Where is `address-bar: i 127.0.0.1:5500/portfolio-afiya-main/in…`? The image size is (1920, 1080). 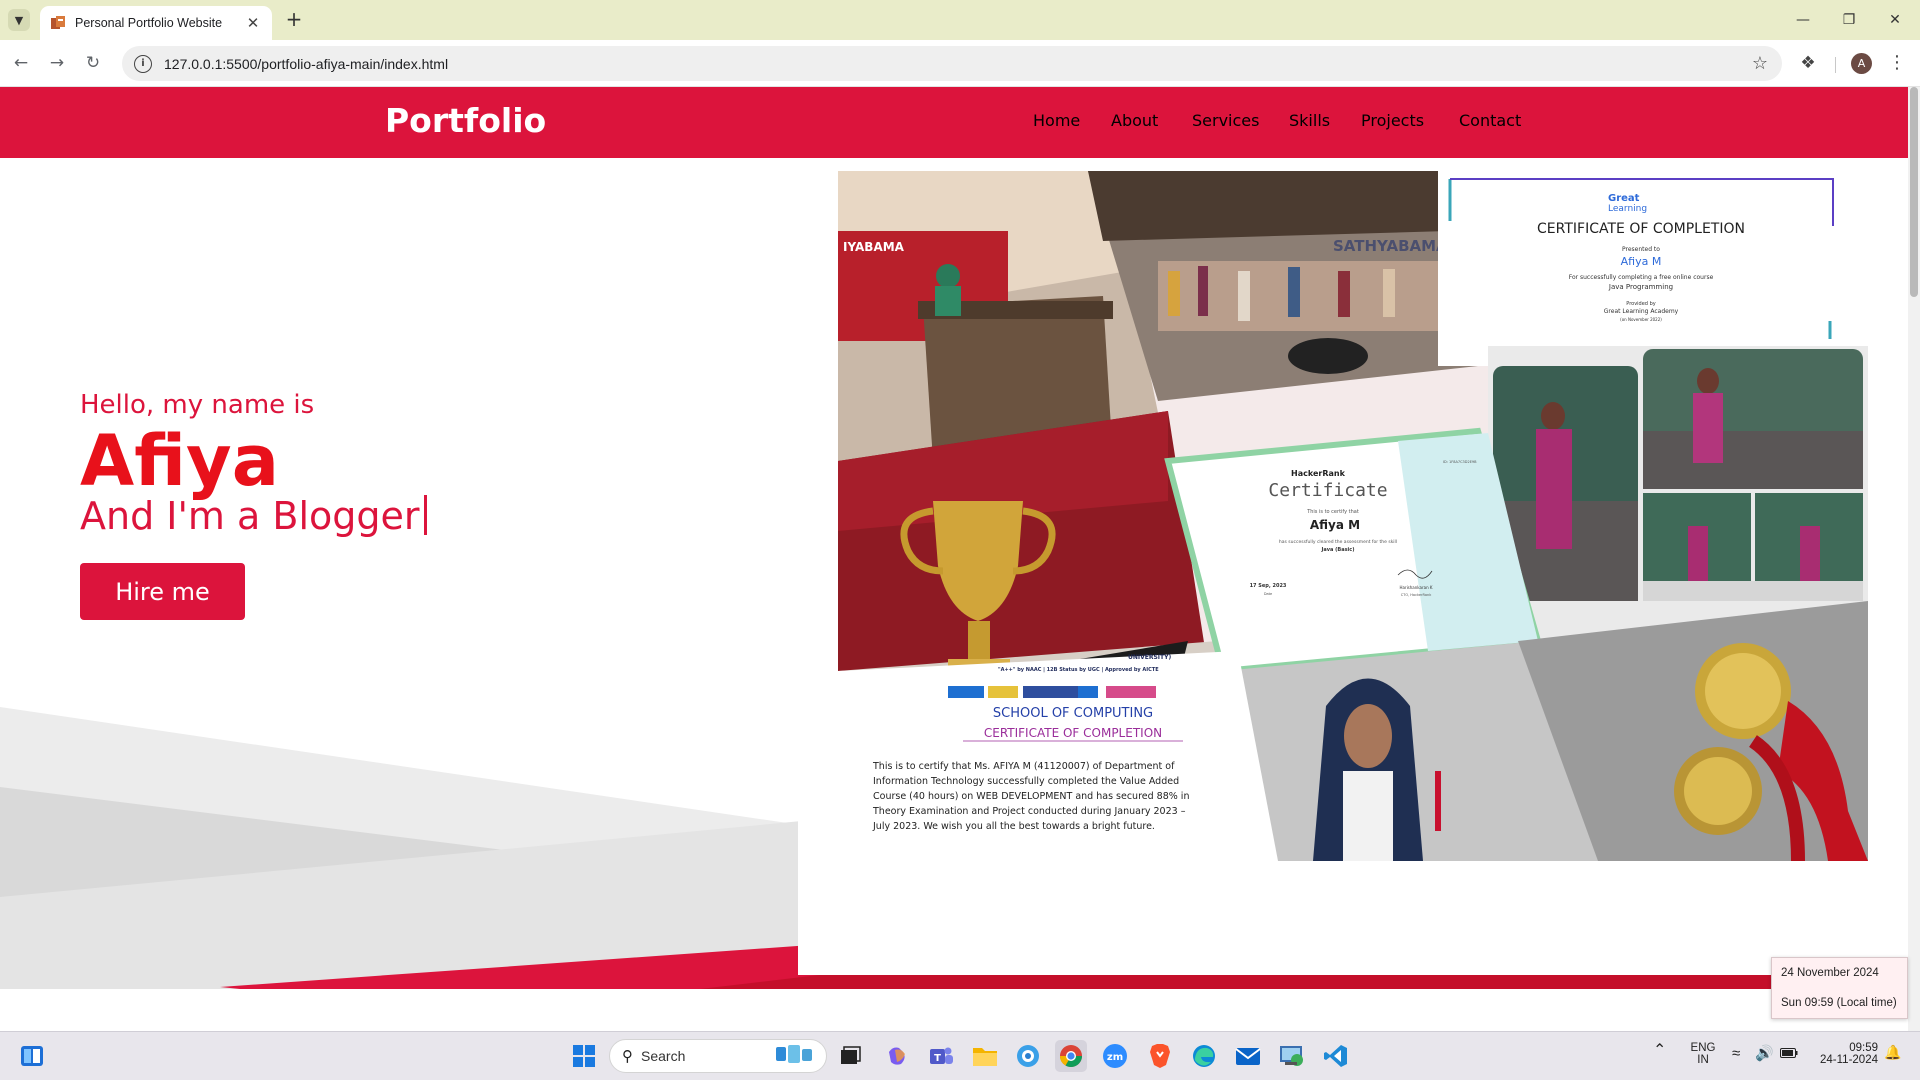 address-bar: i 127.0.0.1:5500/portfolio-afiya-main/in… is located at coordinates (952, 63).